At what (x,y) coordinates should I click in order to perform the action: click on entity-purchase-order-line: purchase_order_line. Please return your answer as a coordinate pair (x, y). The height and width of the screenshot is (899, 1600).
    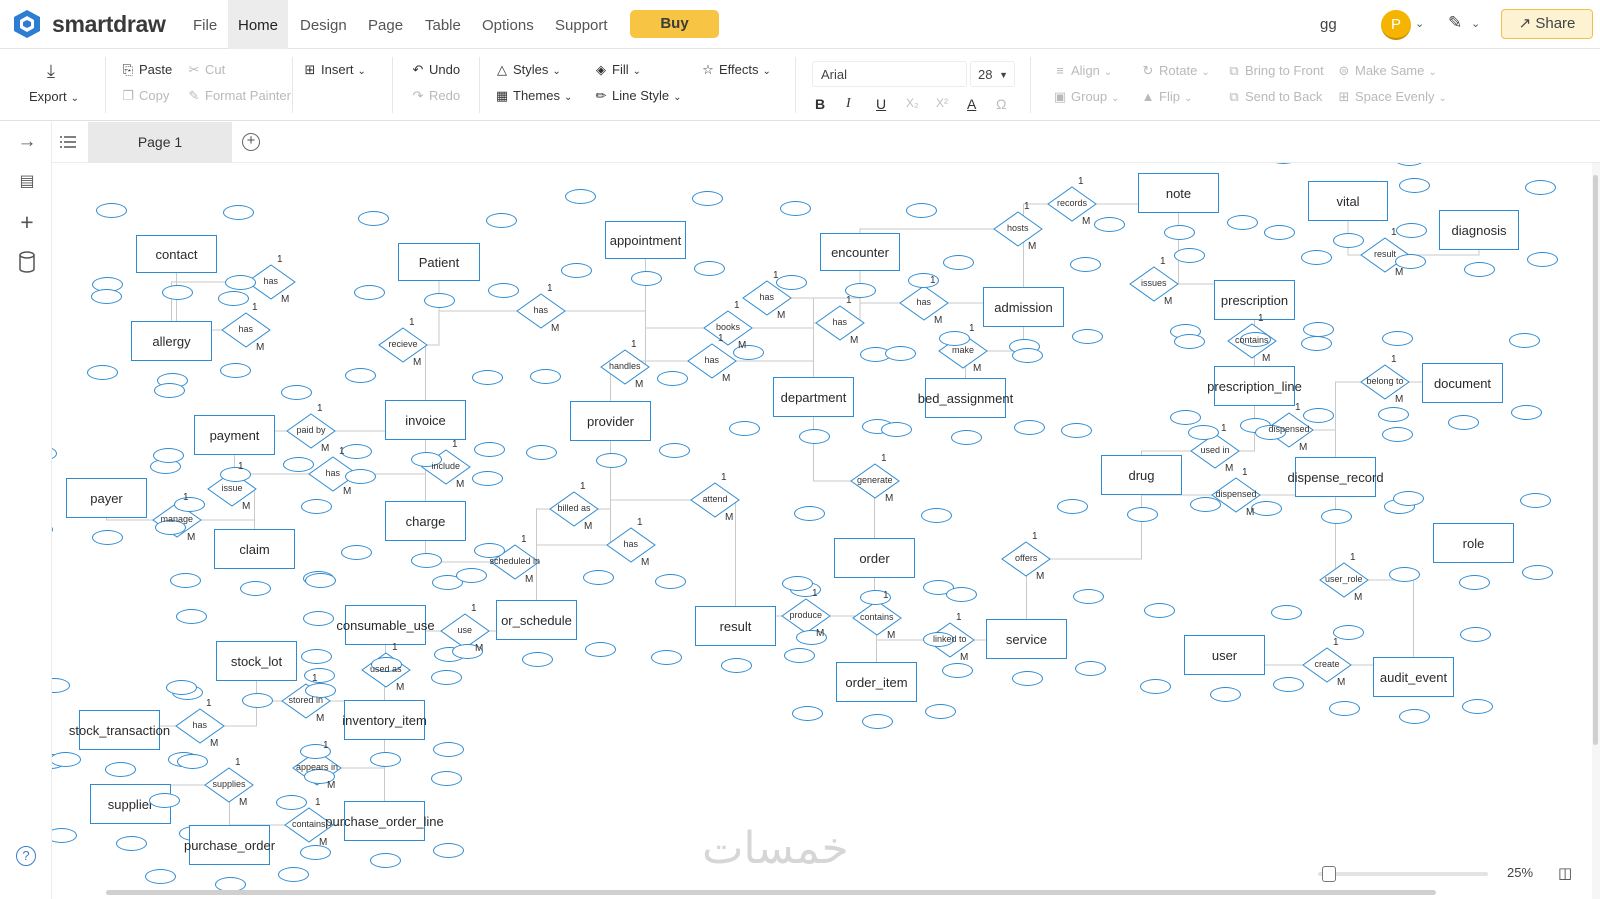
    Looking at the image, I should click on (384, 821).